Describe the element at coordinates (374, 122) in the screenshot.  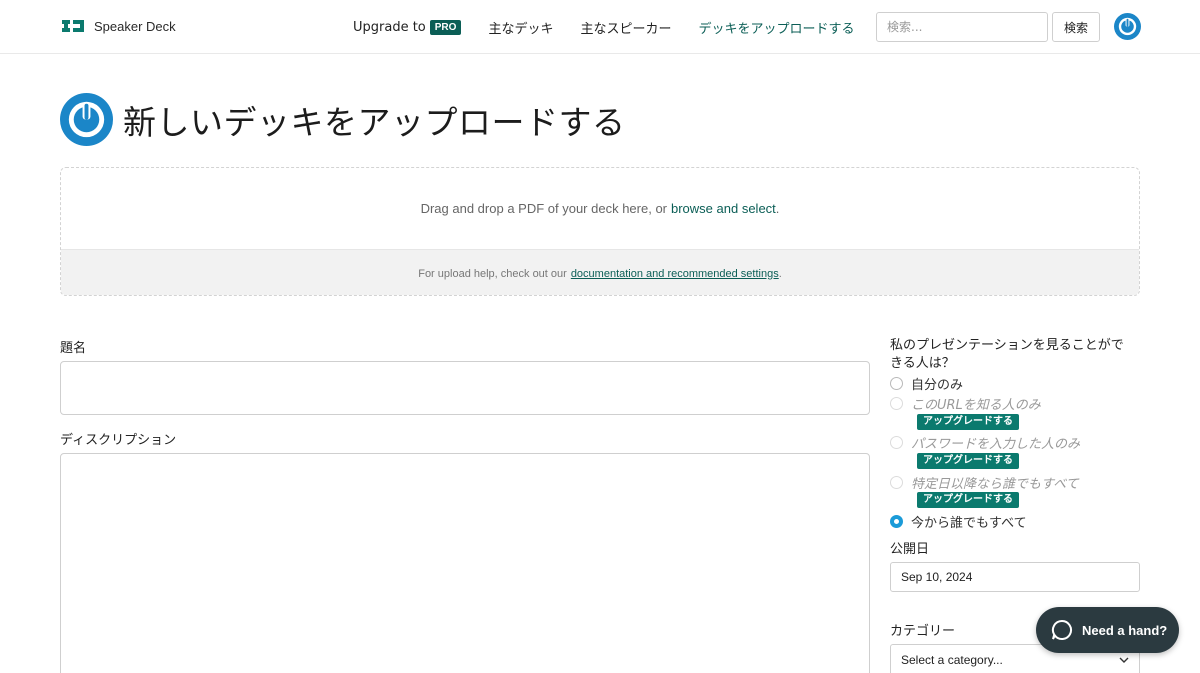
I see `page-title: 新しいデッキをアップロードする` at that location.